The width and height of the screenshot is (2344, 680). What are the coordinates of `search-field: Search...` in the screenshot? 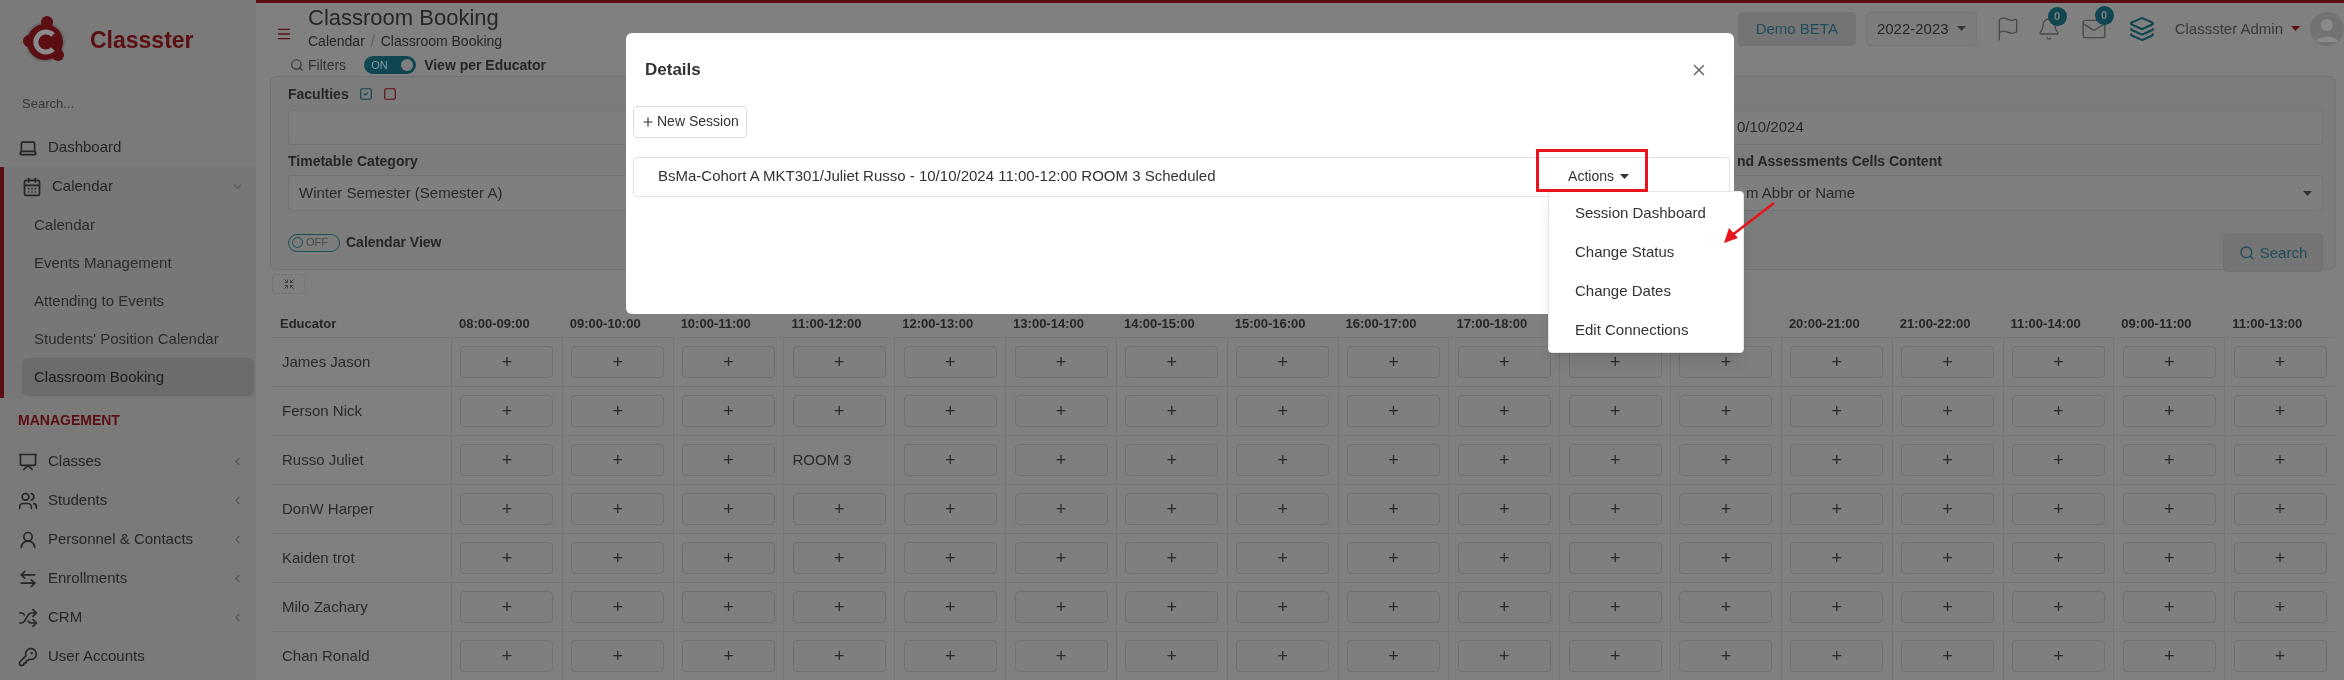 It's located at (128, 103).